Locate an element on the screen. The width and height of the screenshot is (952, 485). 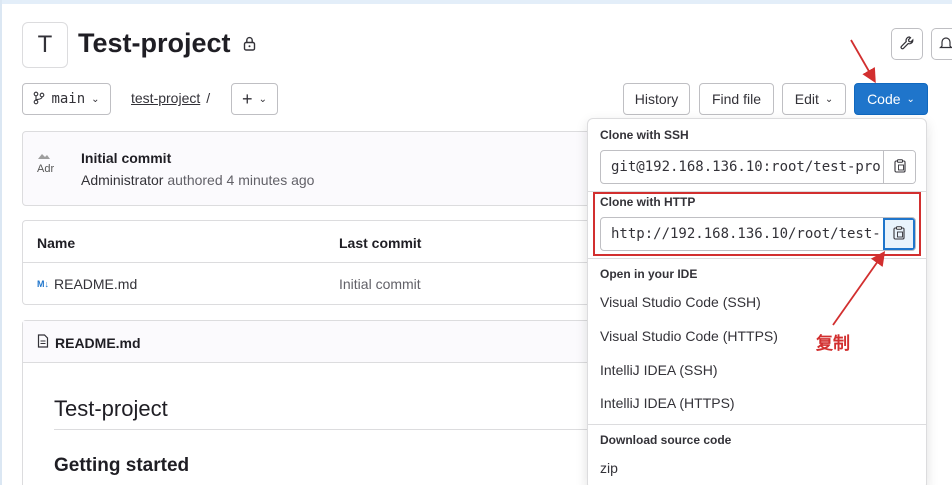
arrow-to-copy-button is located at coordinates (859, 288).